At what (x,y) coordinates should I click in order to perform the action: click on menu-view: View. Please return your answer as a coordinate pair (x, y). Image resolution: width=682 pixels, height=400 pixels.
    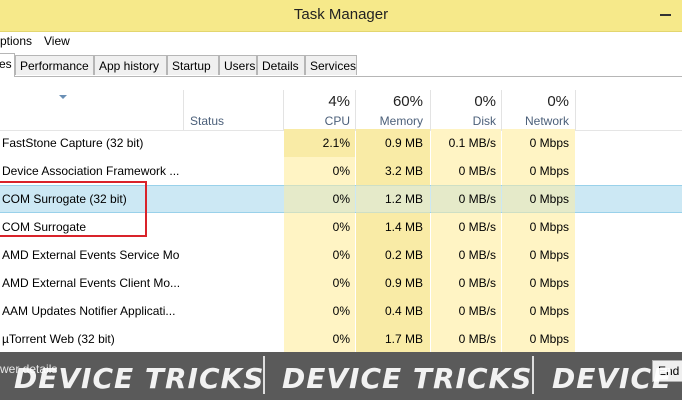
    Looking at the image, I should click on (57, 41).